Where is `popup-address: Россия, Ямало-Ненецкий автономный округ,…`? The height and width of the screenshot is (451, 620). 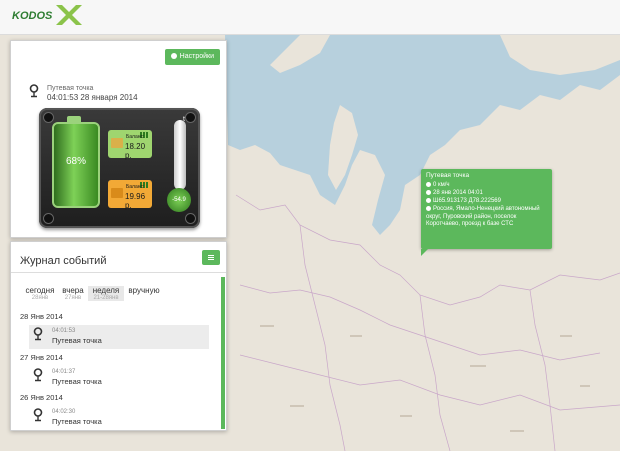
popup-address: Россия, Ямало-Ненецкий автономный округ,… is located at coordinates (483, 216).